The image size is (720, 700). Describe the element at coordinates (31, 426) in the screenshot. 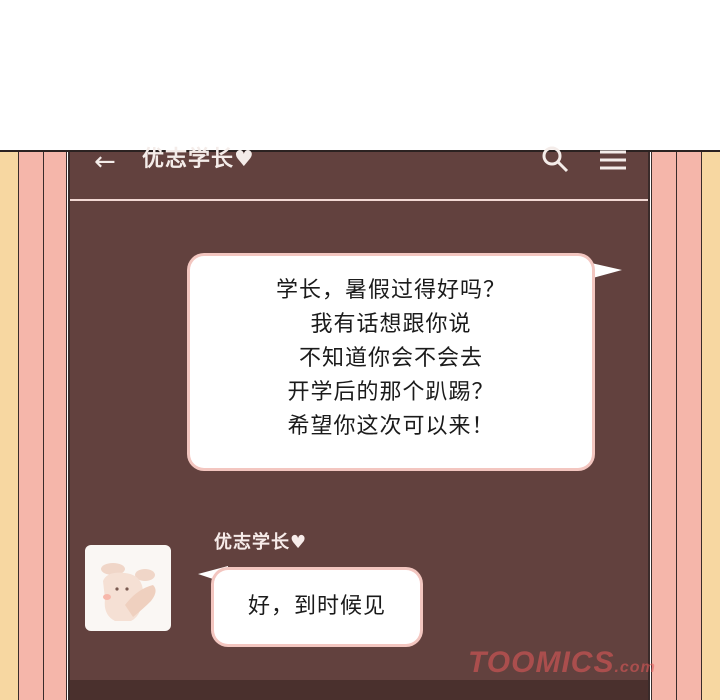

I see `left-stripe-pink` at that location.